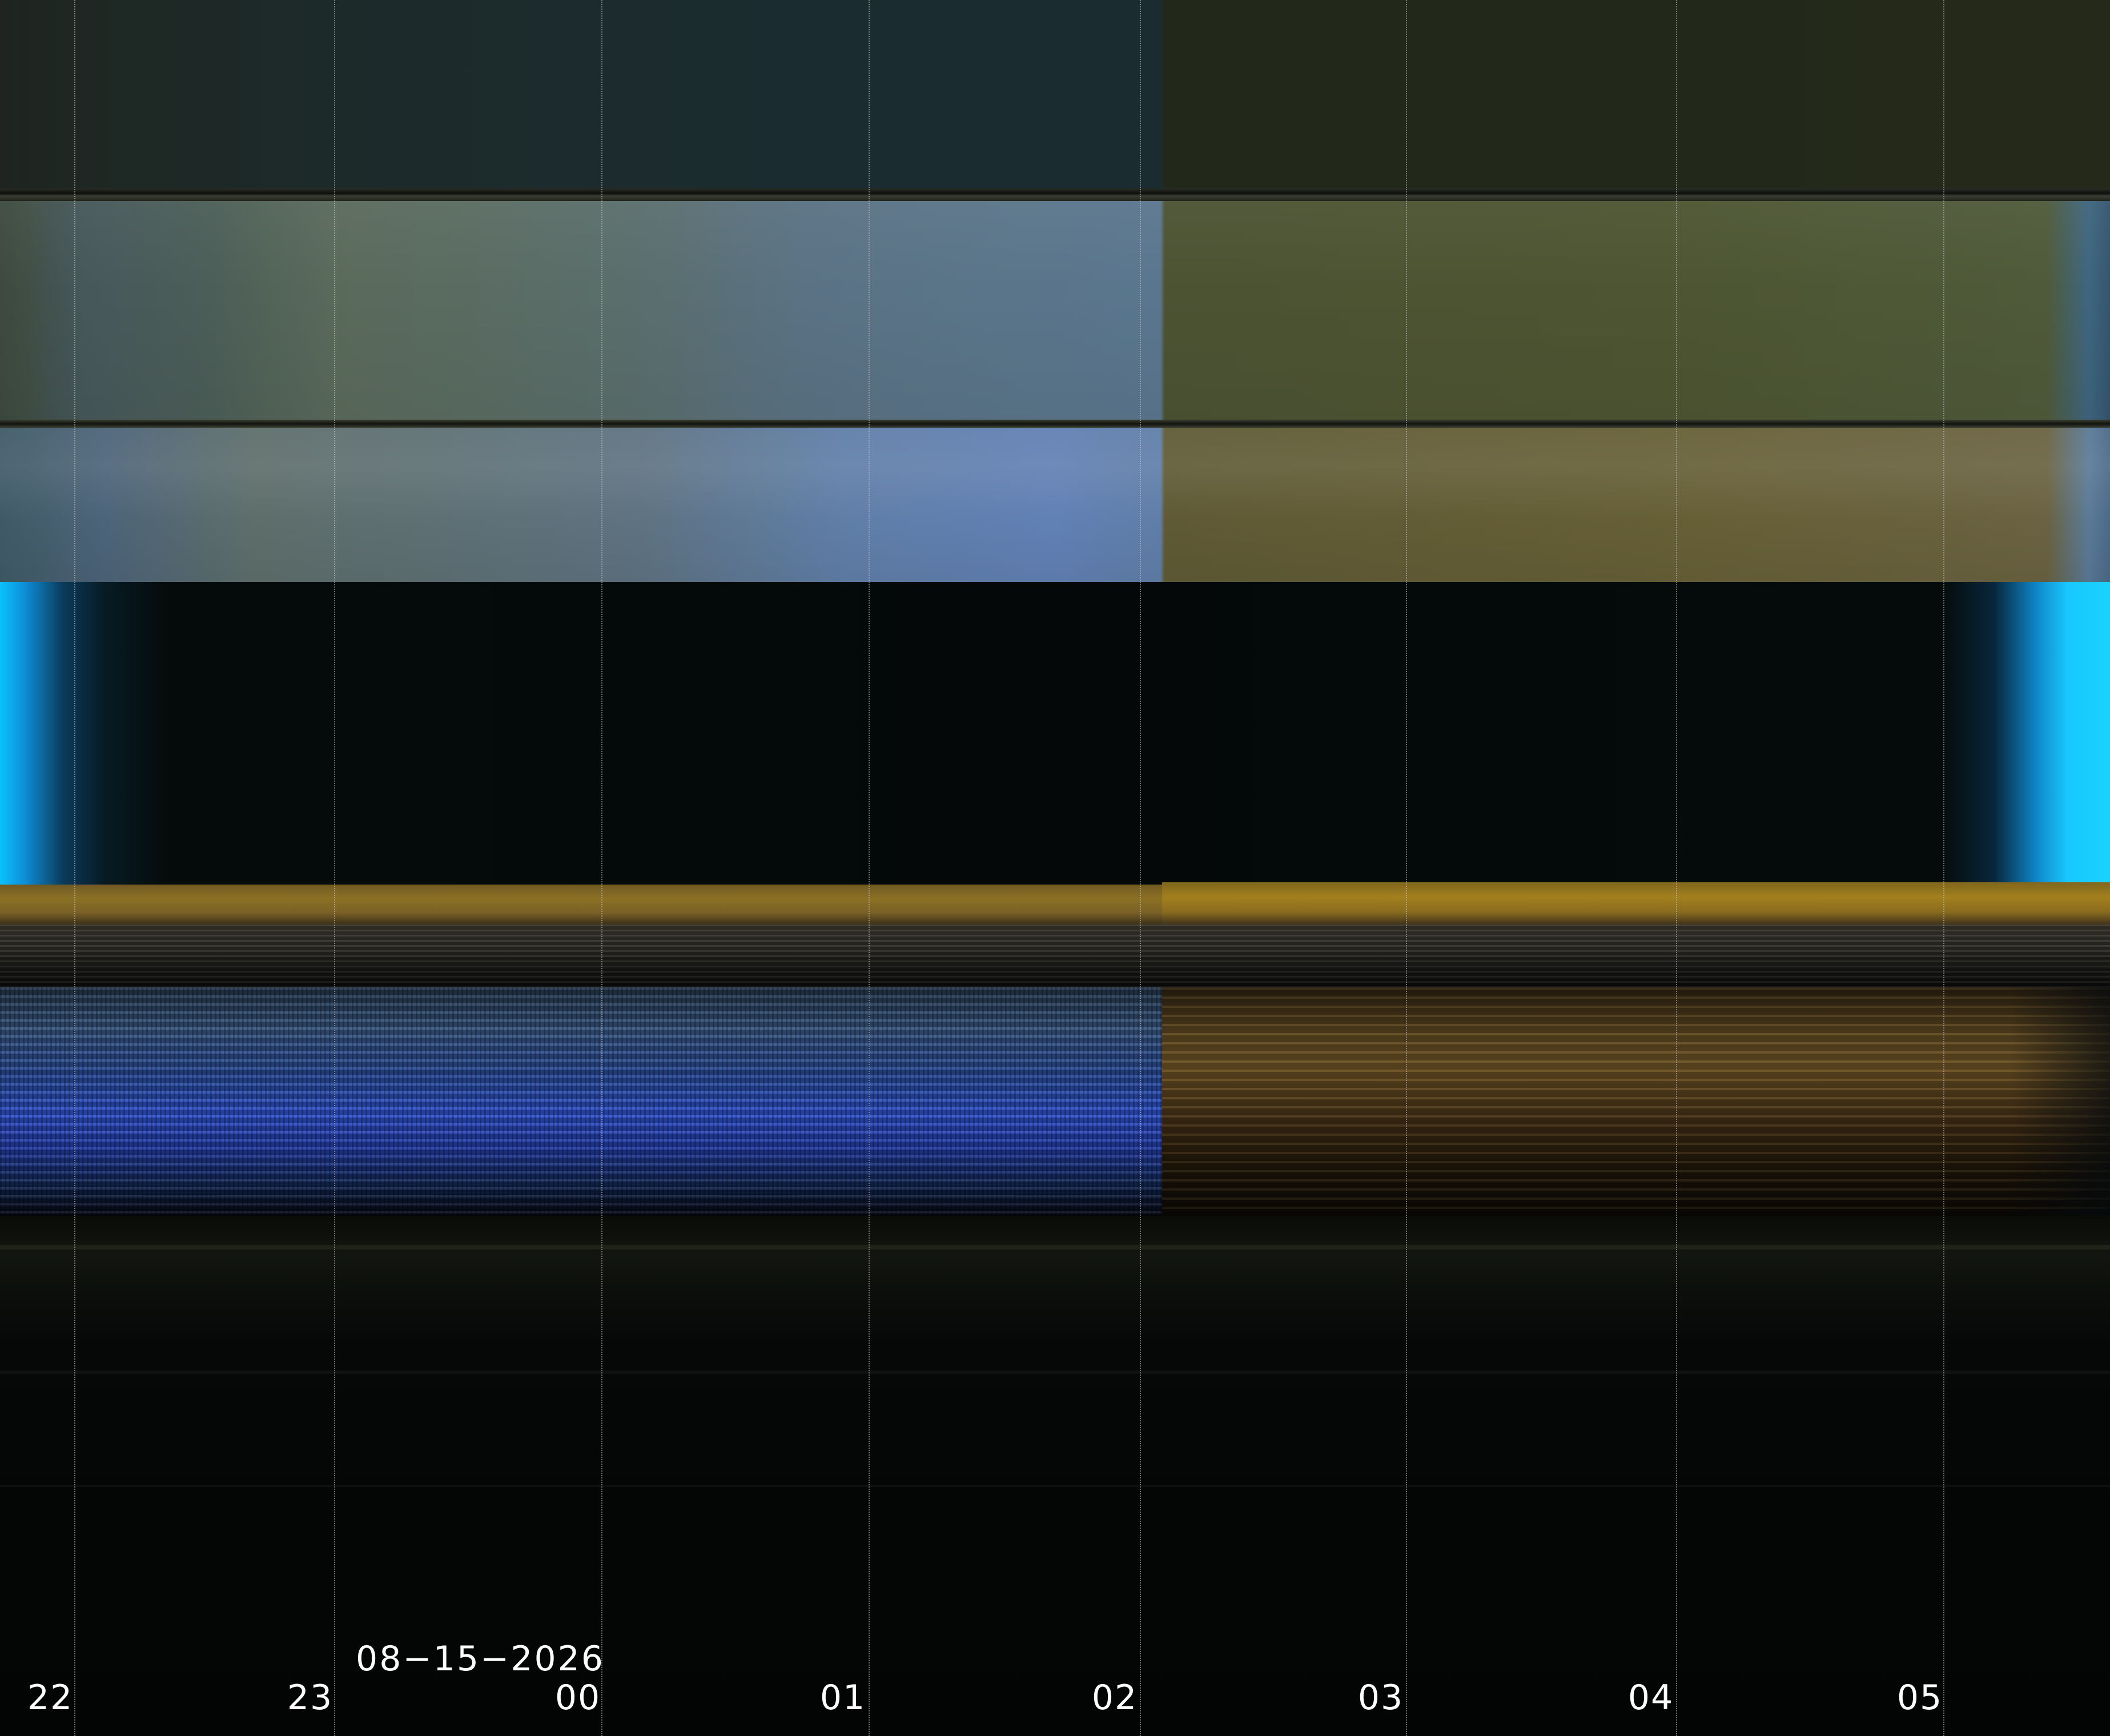  I want to click on hour-label: 00, so click(577, 1698).